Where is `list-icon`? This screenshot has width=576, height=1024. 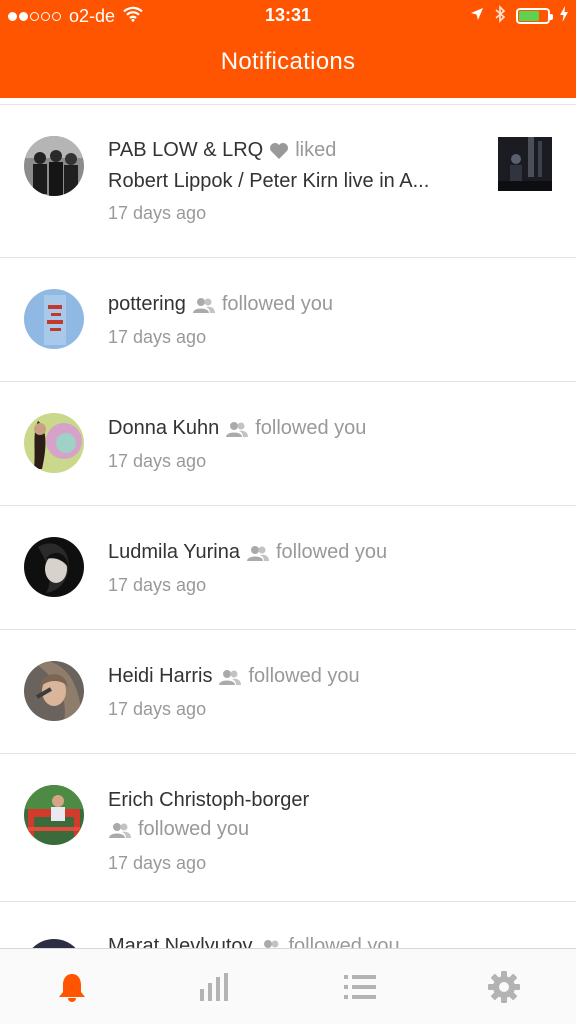 list-icon is located at coordinates (360, 986).